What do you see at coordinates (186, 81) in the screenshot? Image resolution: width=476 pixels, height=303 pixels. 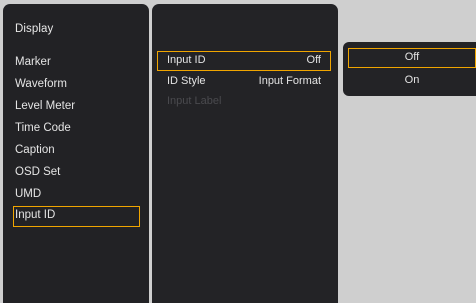 I see `submenu-row-label: ID Style` at bounding box center [186, 81].